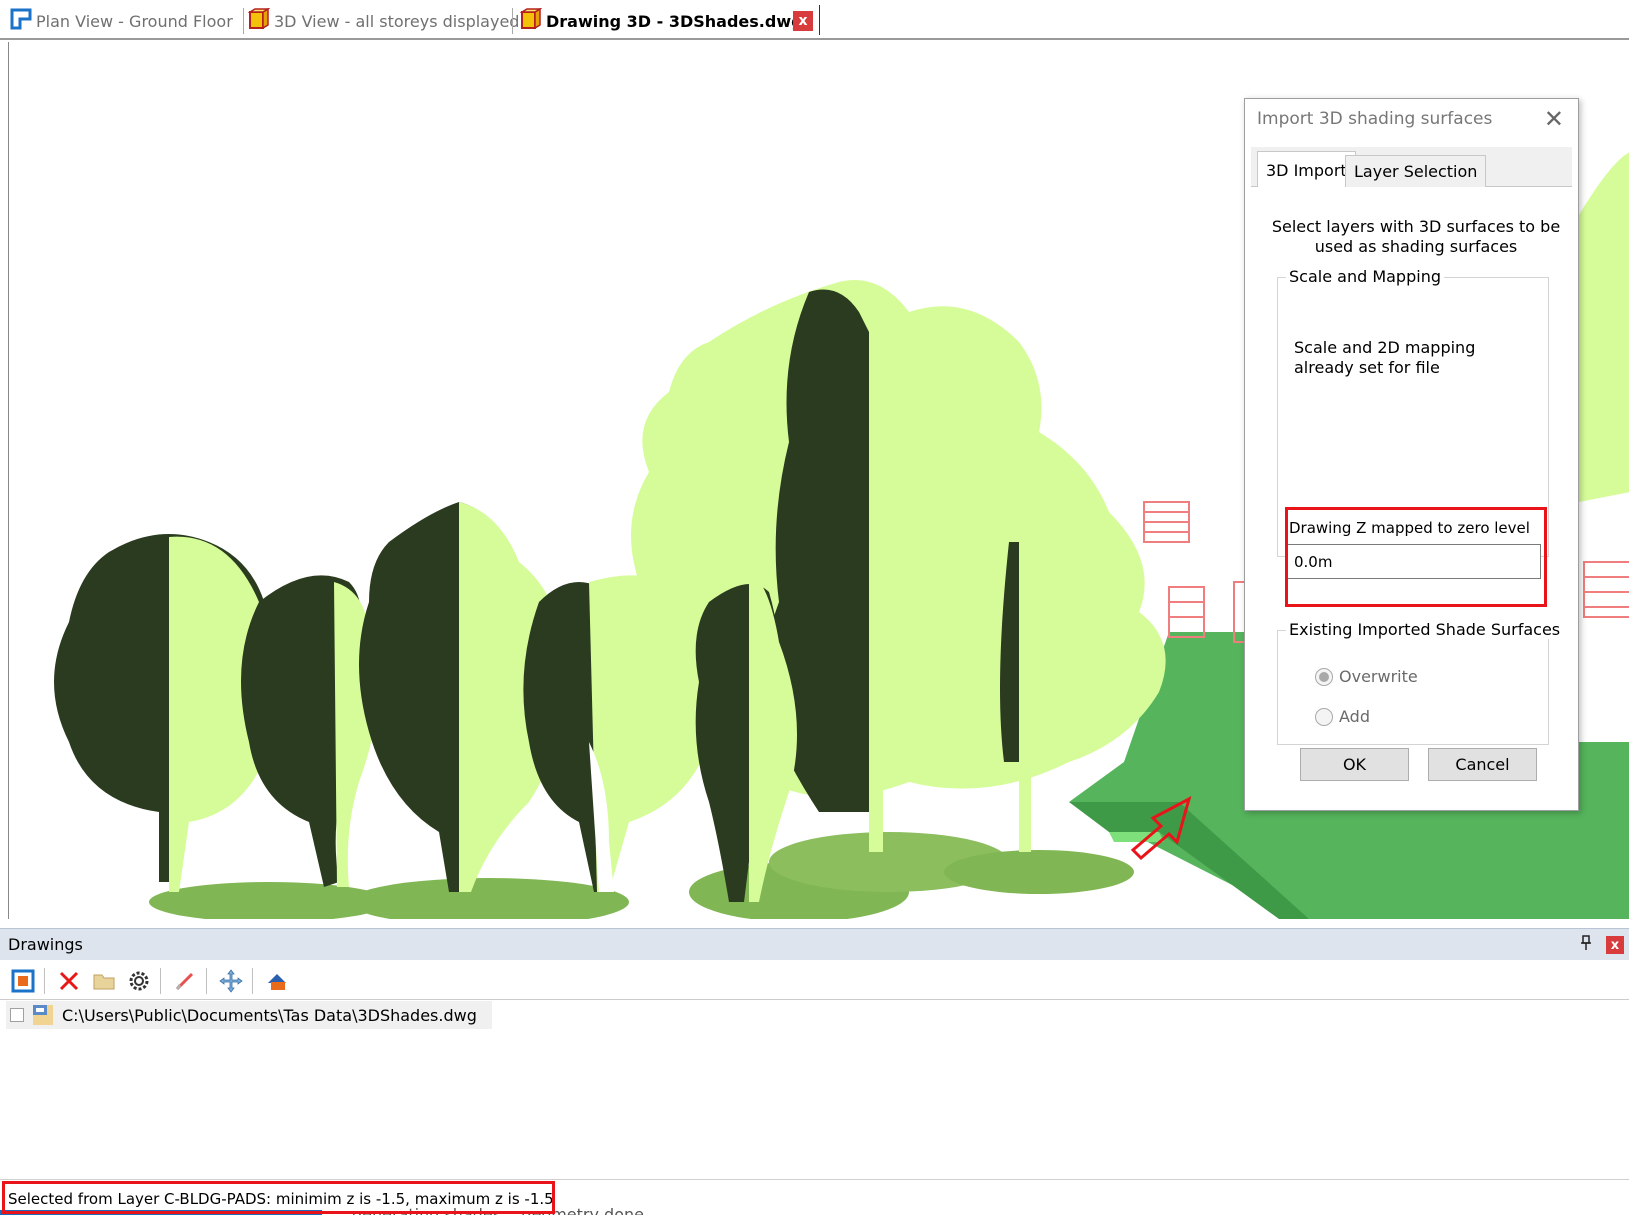 This screenshot has width=1629, height=1215. Describe the element at coordinates (1615, 945) in the screenshot. I see `close-panel-button: x` at that location.